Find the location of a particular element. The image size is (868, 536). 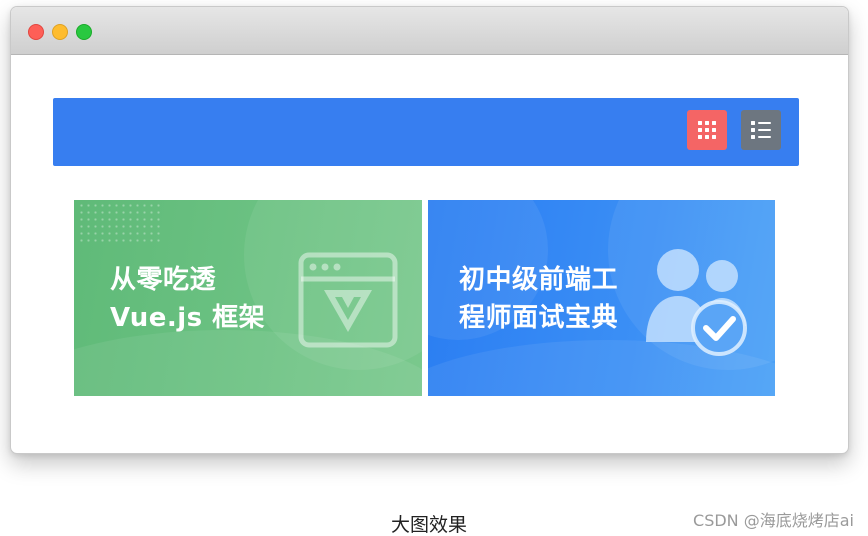

course-card-vue: 从零吃透 Vue.js 框架 is located at coordinates (248, 298).